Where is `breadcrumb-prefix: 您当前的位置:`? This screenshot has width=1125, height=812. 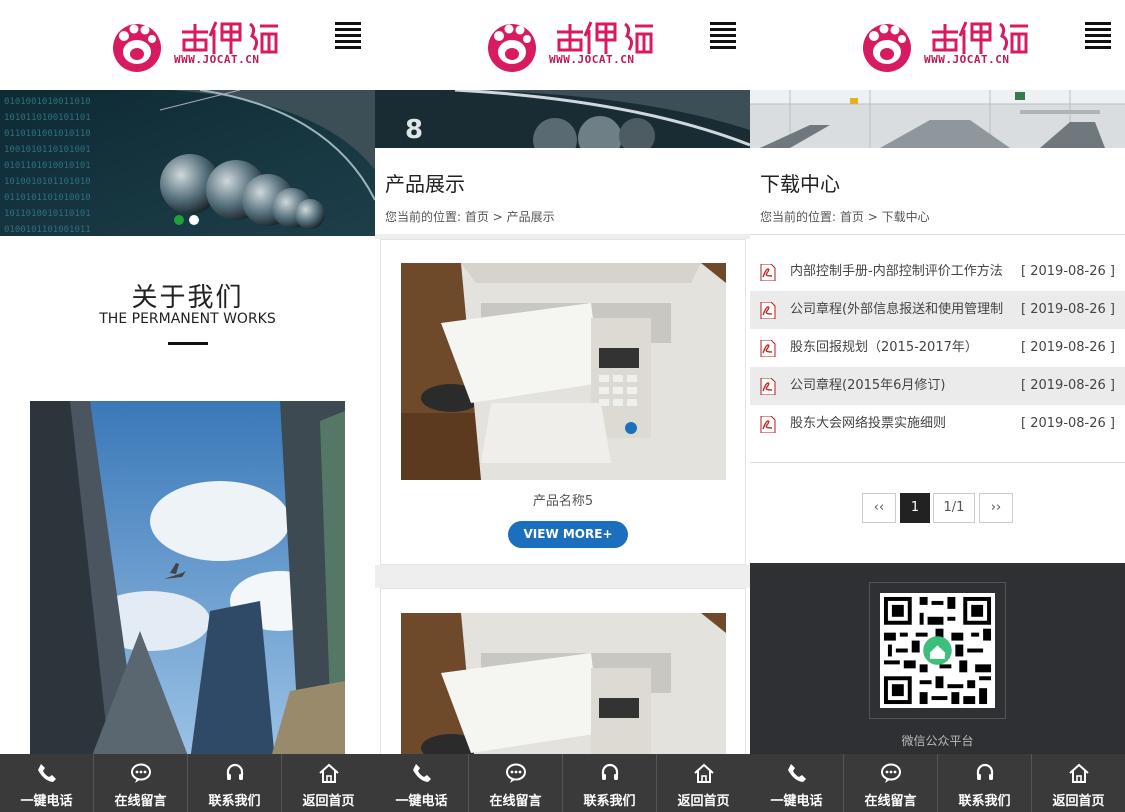 breadcrumb-prefix: 您当前的位置: is located at coordinates (423, 217).